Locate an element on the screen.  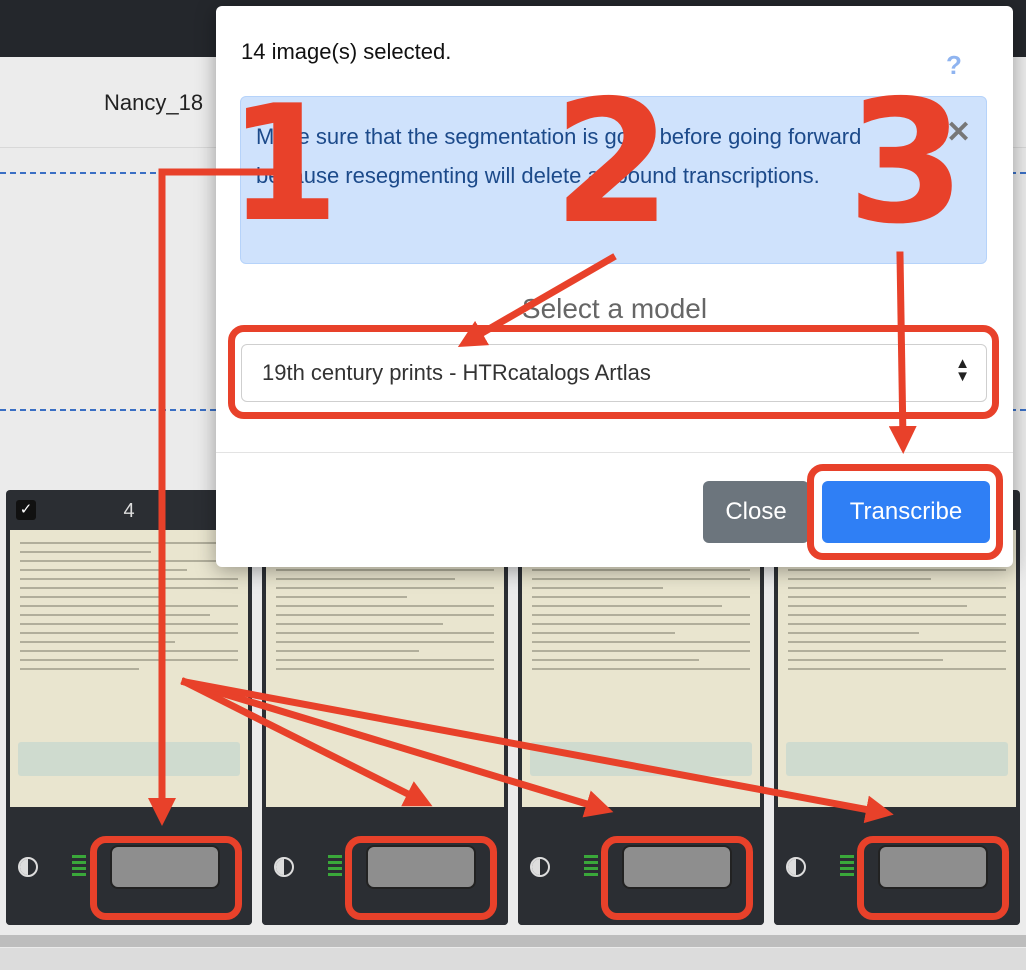
arrow-step3 is located at coordinates (902, 352).